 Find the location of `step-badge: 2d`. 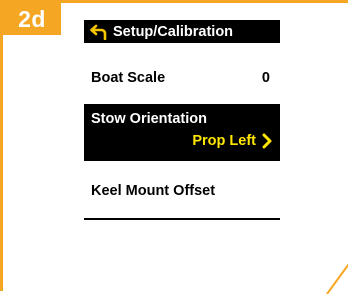

step-badge: 2d is located at coordinates (32, 19).